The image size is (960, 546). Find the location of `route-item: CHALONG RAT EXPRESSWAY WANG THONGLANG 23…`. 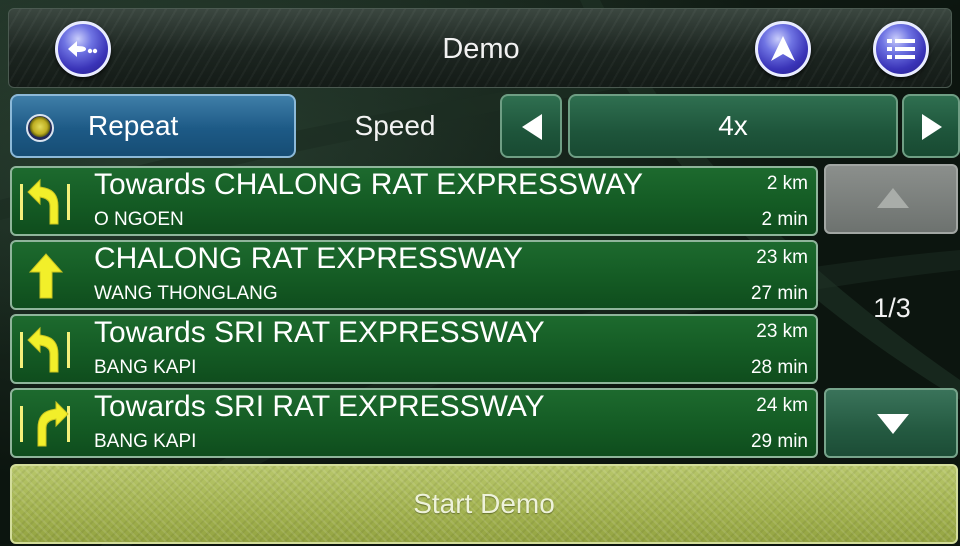

route-item: CHALONG RAT EXPRESSWAY WANG THONGLANG 23… is located at coordinates (414, 275).